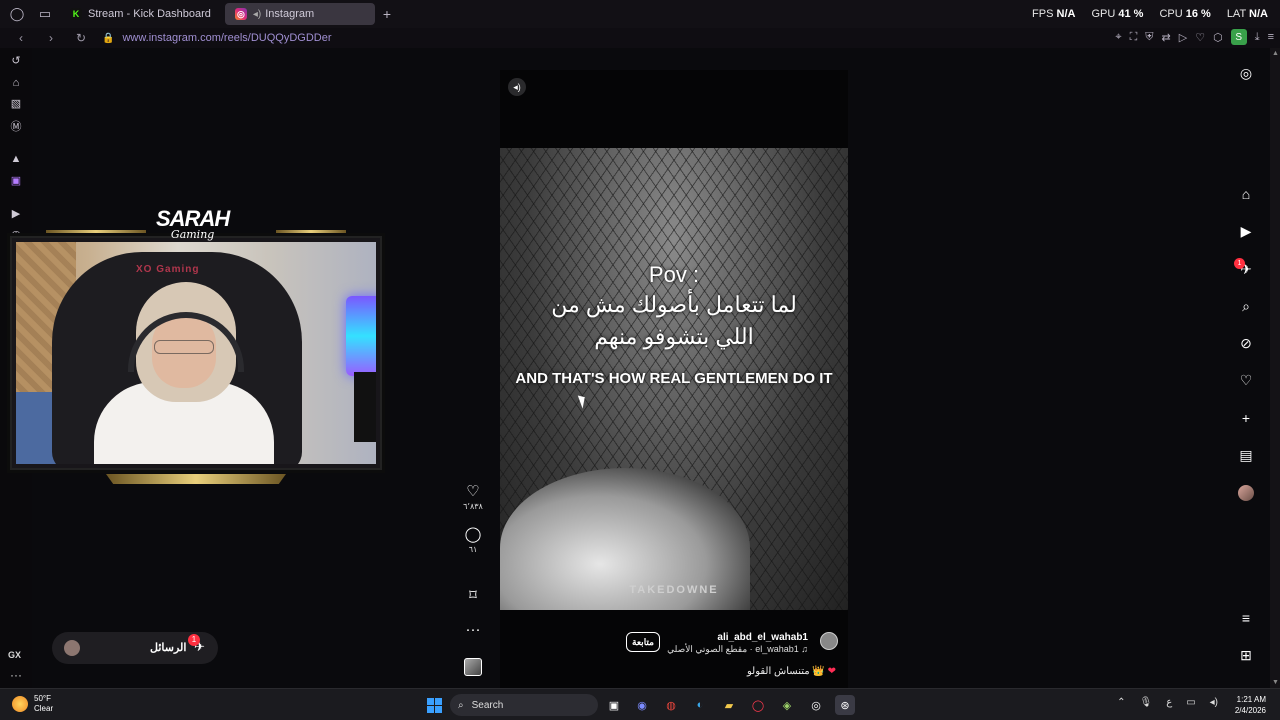 This screenshot has height=720, width=1280. Describe the element at coordinates (72, 648) in the screenshot. I see `avatar` at that location.